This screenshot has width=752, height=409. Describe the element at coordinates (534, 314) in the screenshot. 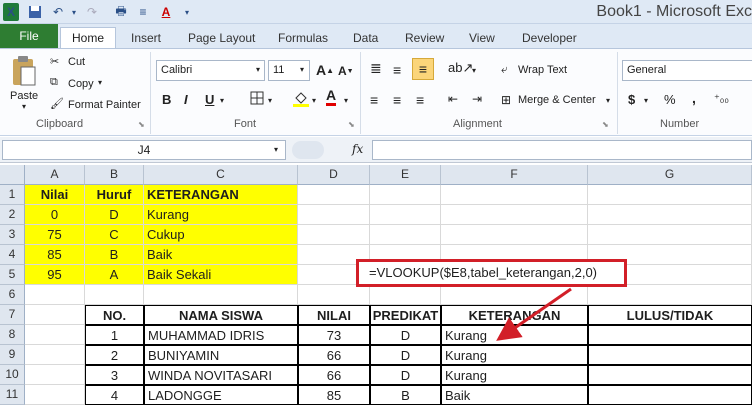

I see `callout-arrow-icon` at that location.